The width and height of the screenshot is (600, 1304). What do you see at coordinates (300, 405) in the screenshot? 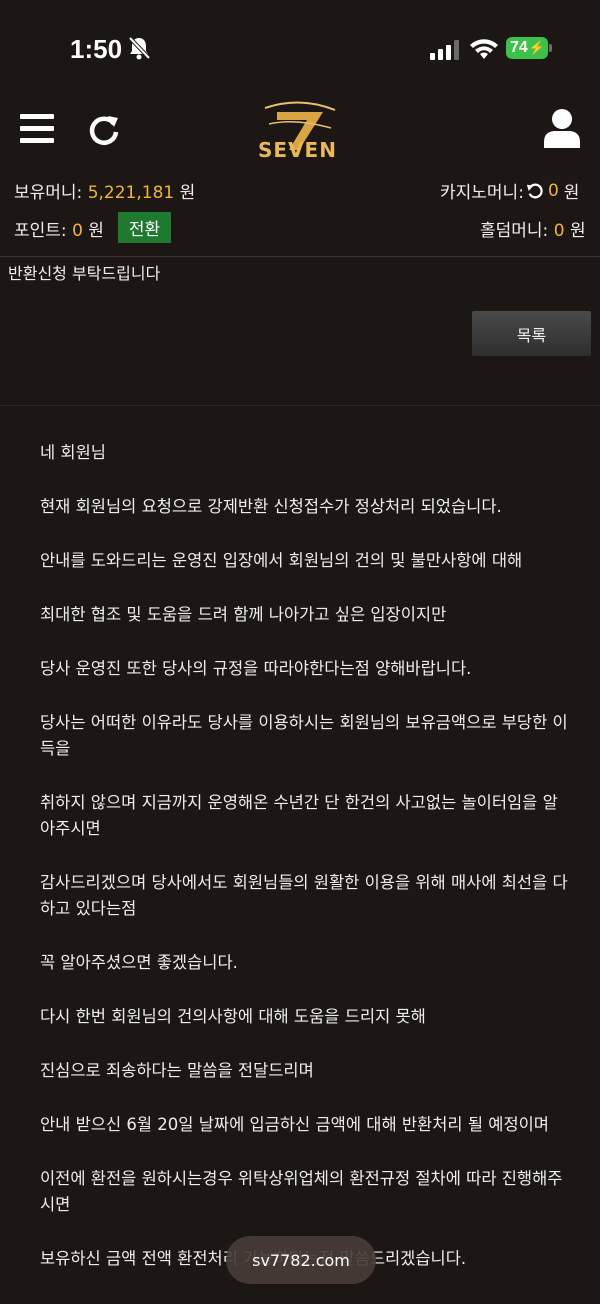
I see `section-divider` at bounding box center [300, 405].